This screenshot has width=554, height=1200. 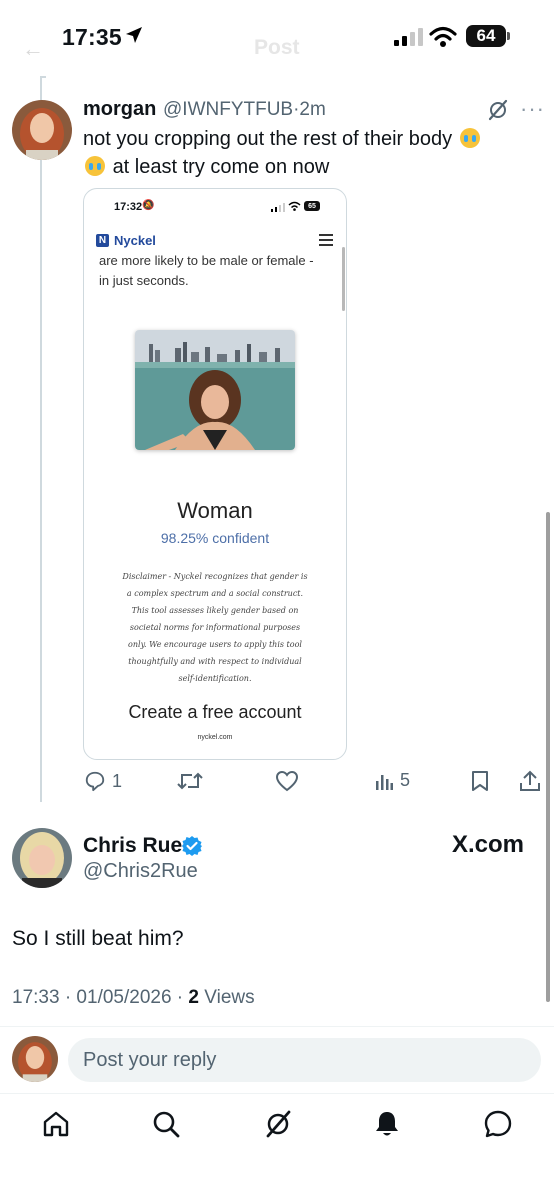 I want to click on embedded-footer-url: nyckel.com, so click(x=215, y=737).